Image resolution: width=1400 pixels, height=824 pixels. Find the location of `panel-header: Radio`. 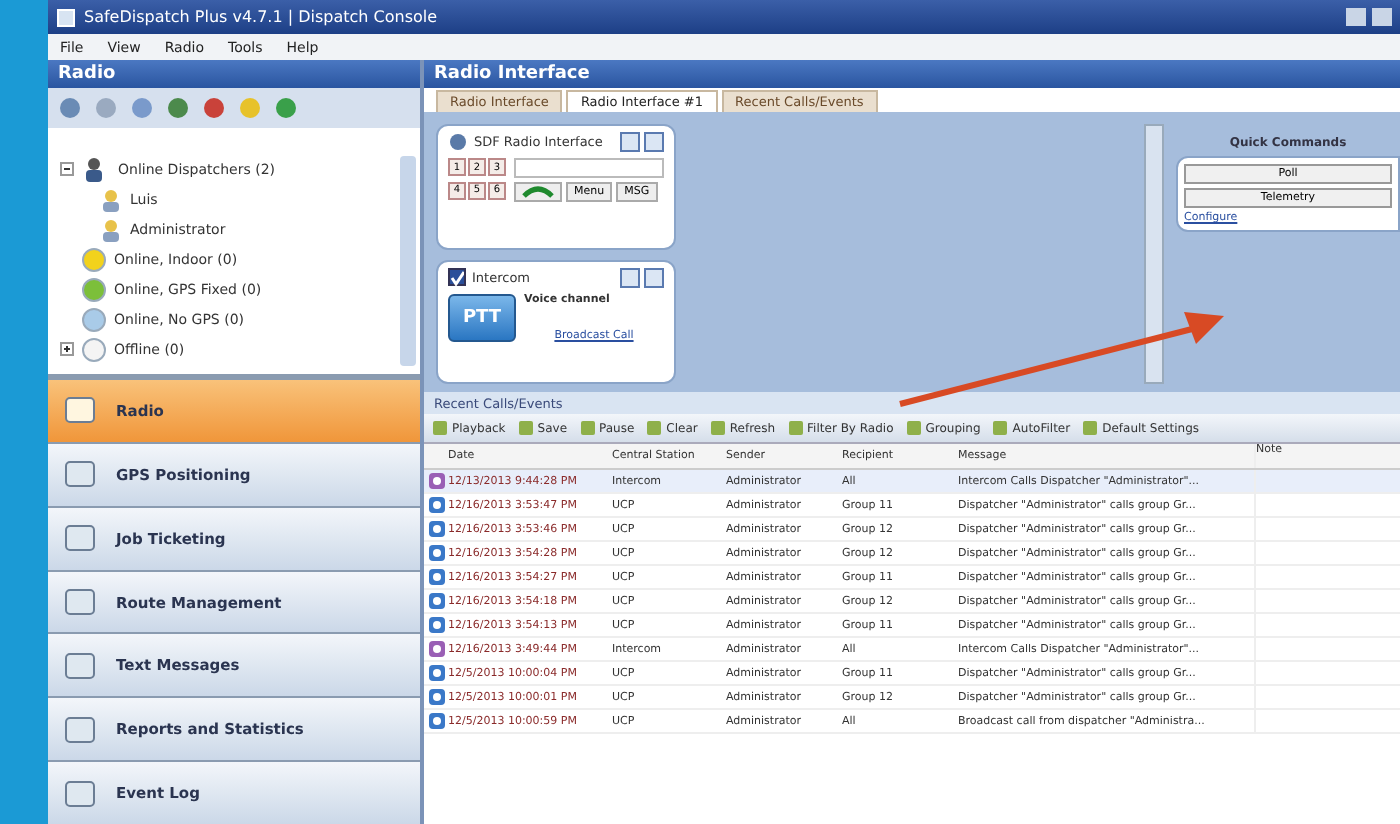

panel-header: Radio is located at coordinates (234, 74).